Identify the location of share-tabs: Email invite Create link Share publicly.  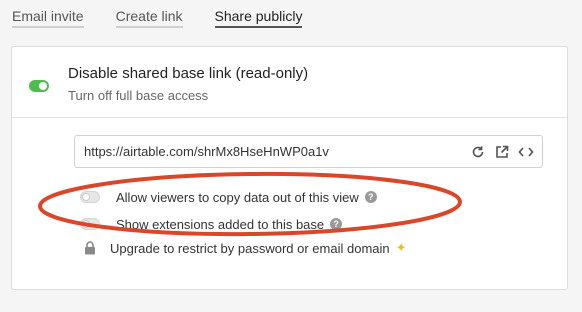
(157, 18).